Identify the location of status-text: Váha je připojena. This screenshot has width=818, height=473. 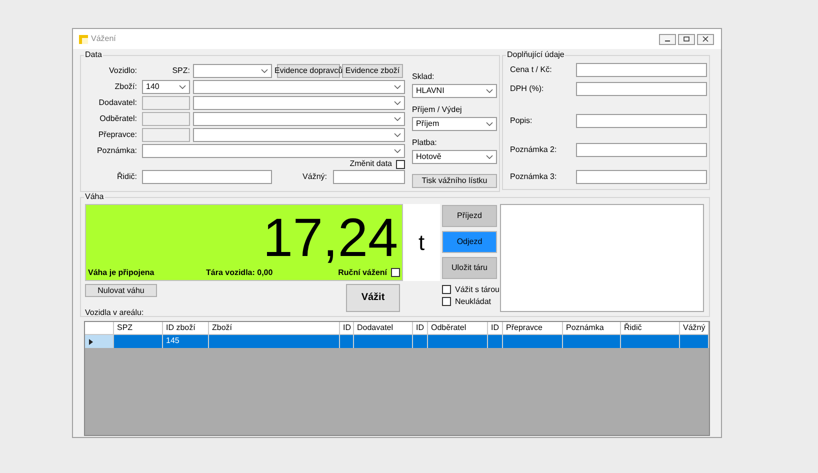
(122, 272).